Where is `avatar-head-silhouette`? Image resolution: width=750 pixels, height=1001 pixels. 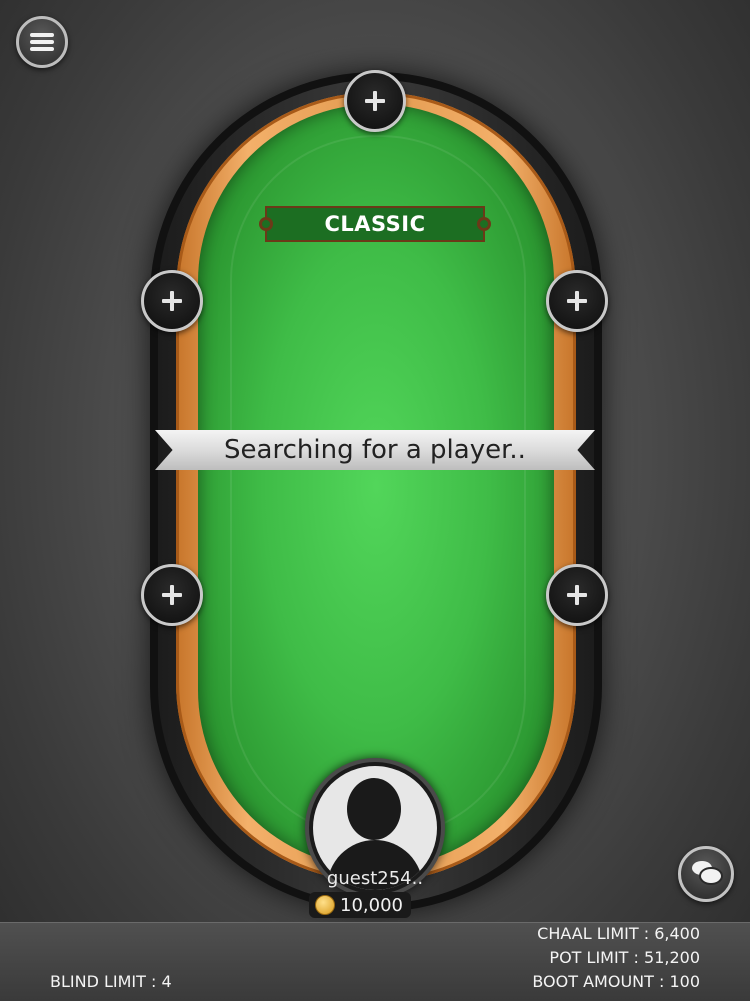 avatar-head-silhouette is located at coordinates (374, 809).